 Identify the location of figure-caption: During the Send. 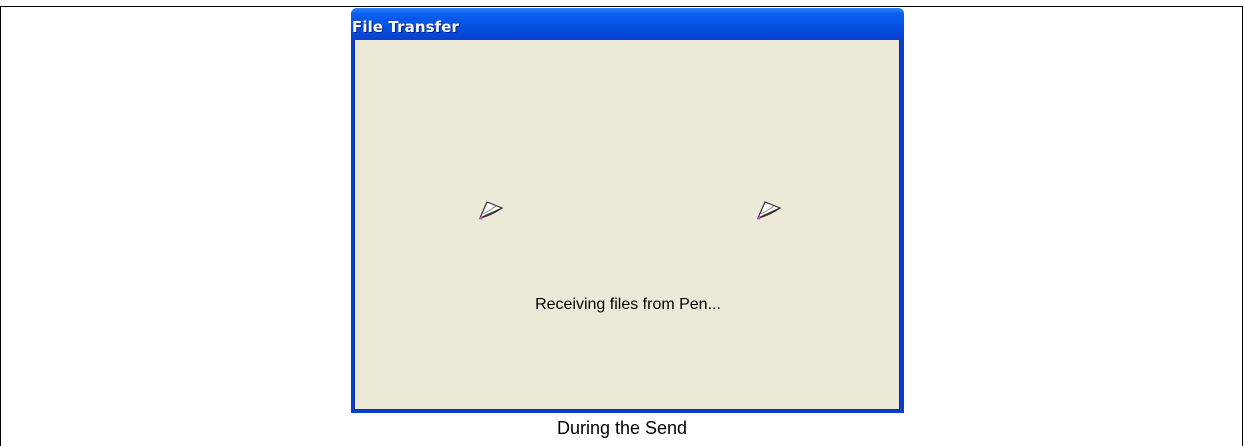
(622, 428).